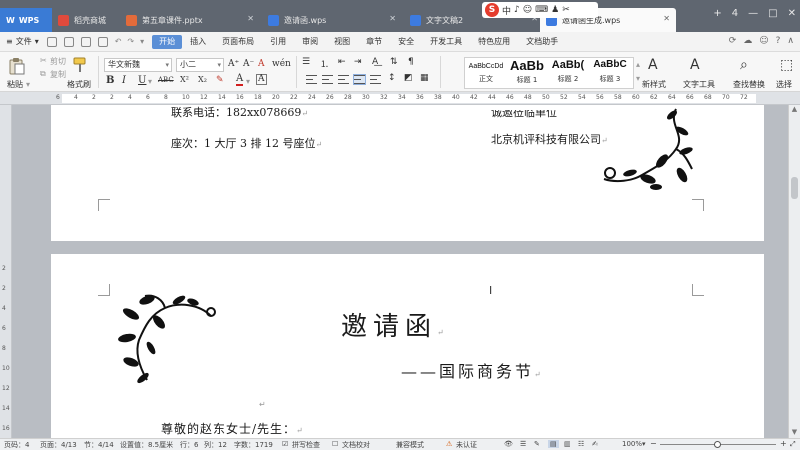  Describe the element at coordinates (527, 10) in the screenshot. I see `ime-emoji-icon: ☺` at that location.